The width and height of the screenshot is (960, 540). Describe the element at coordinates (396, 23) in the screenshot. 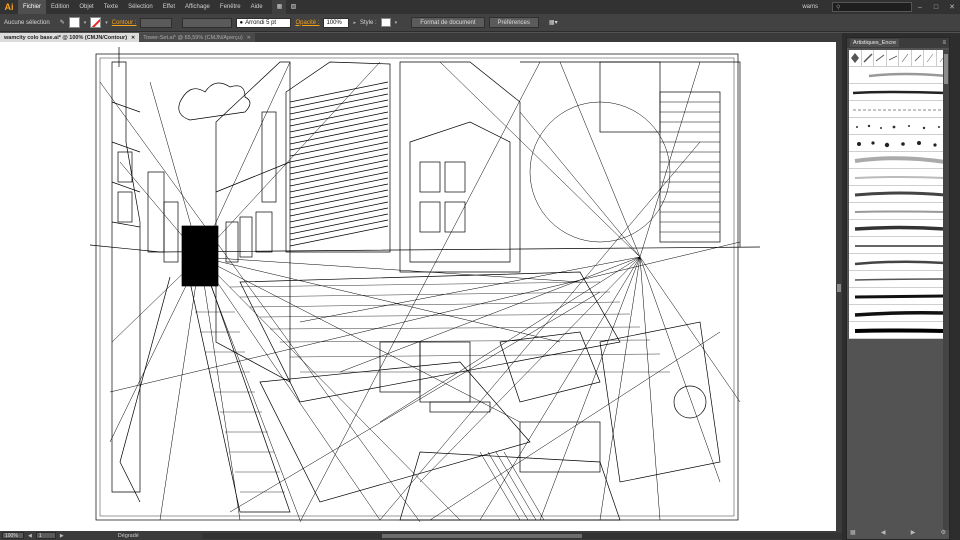

I see `style-dropdown-icon: ▾` at that location.